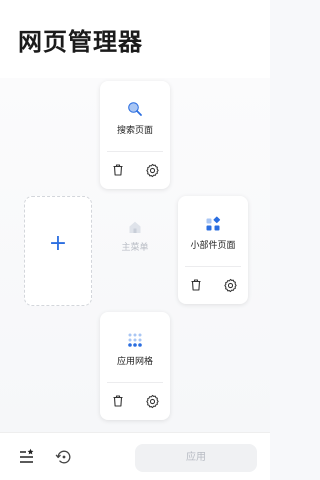  I want to click on add-page-slot: +, so click(58, 251).